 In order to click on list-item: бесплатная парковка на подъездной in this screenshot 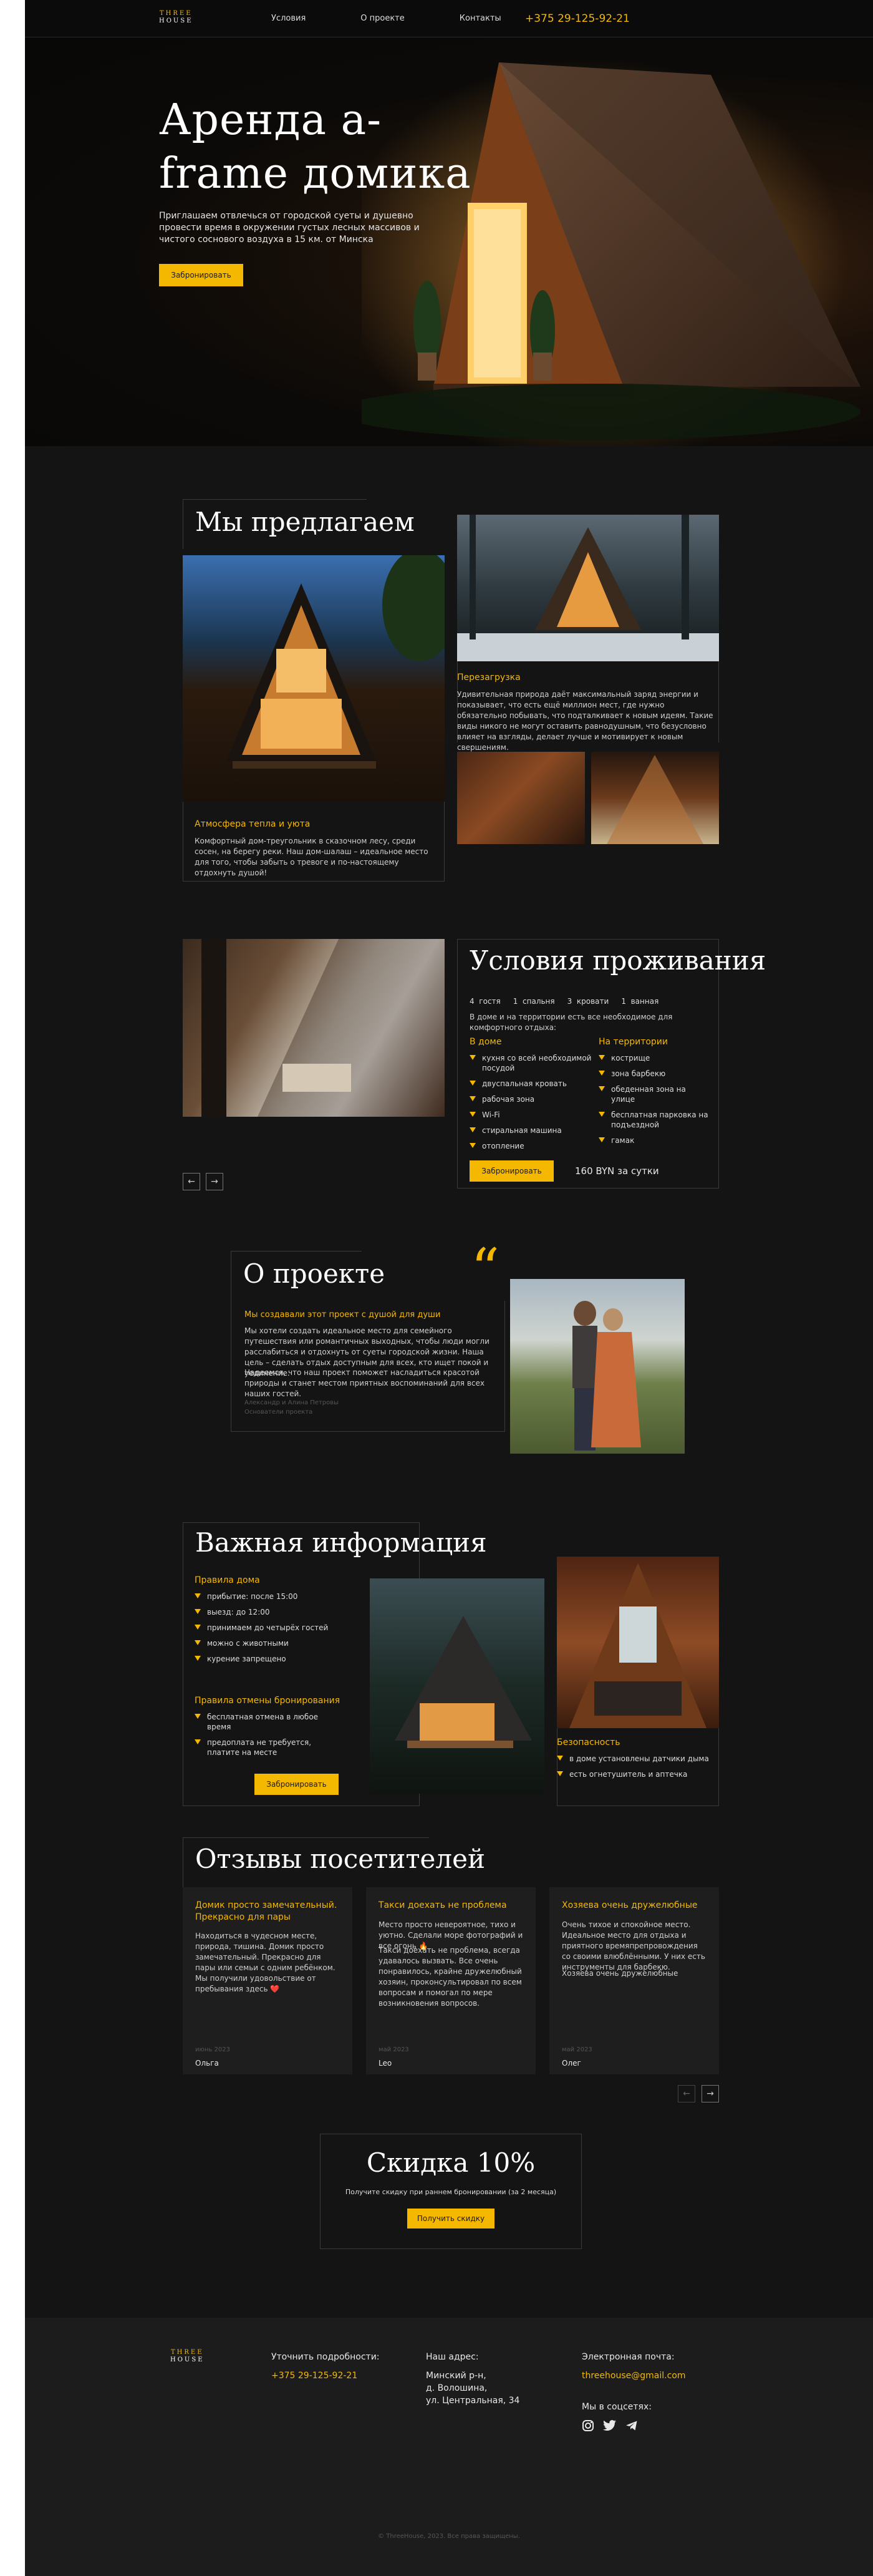, I will do `click(655, 1120)`.